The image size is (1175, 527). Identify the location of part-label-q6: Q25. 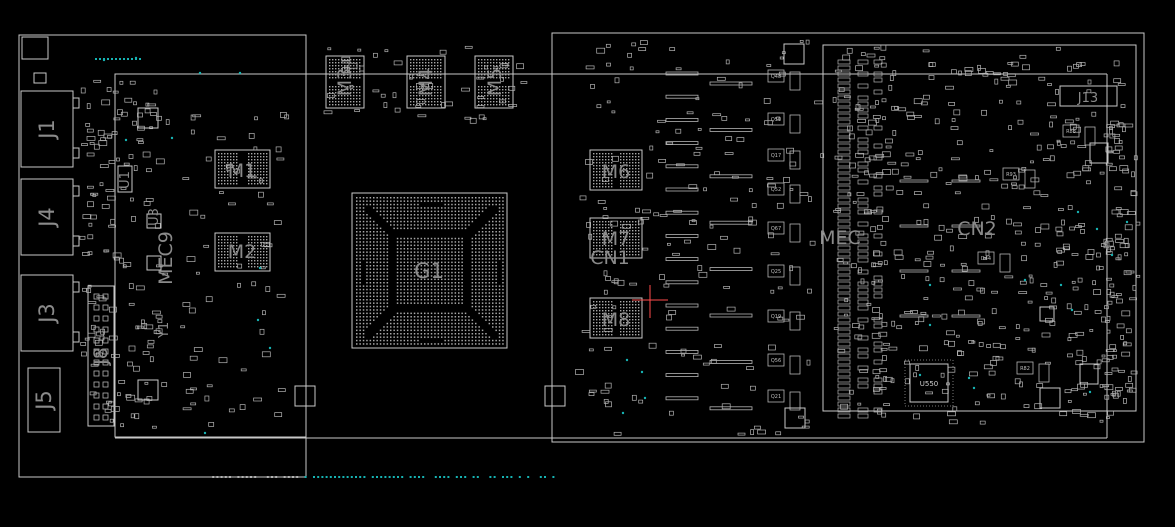
(776, 272).